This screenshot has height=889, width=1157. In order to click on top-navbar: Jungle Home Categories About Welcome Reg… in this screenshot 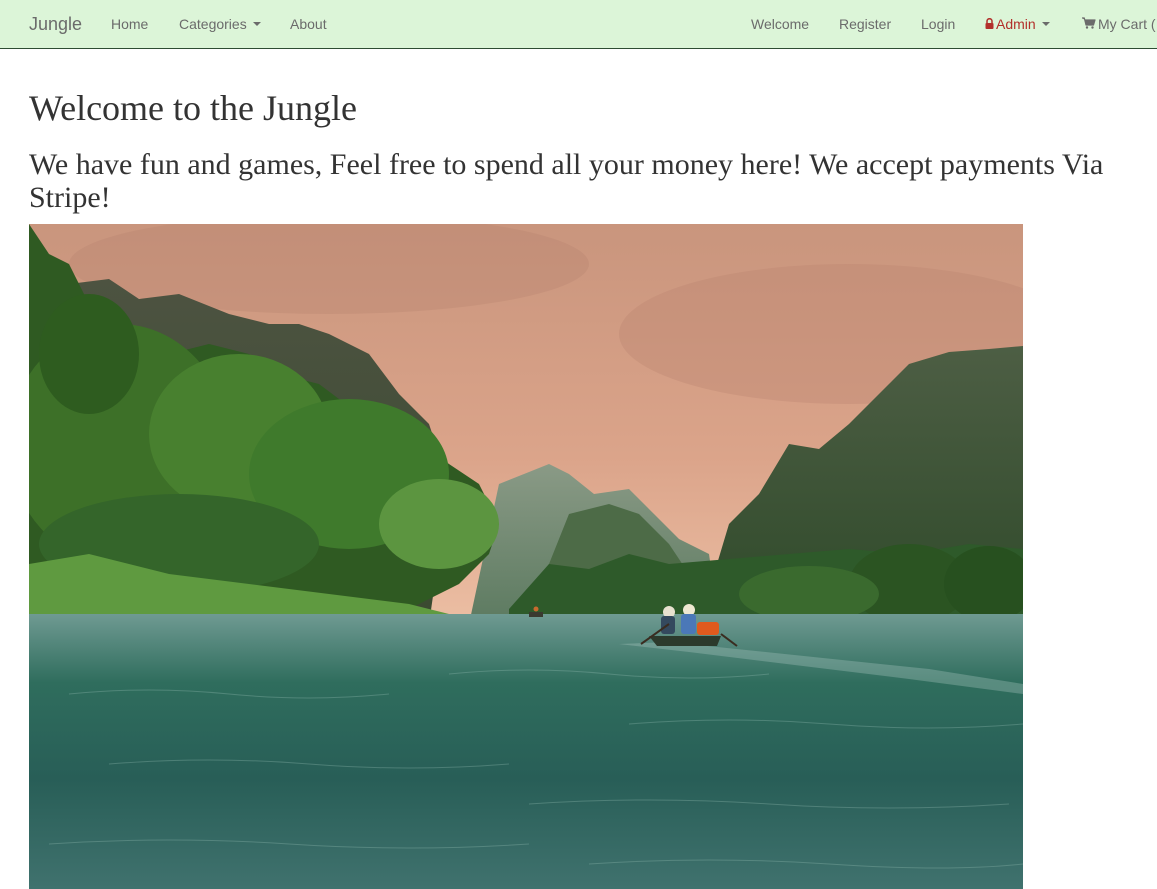, I will do `click(578, 24)`.